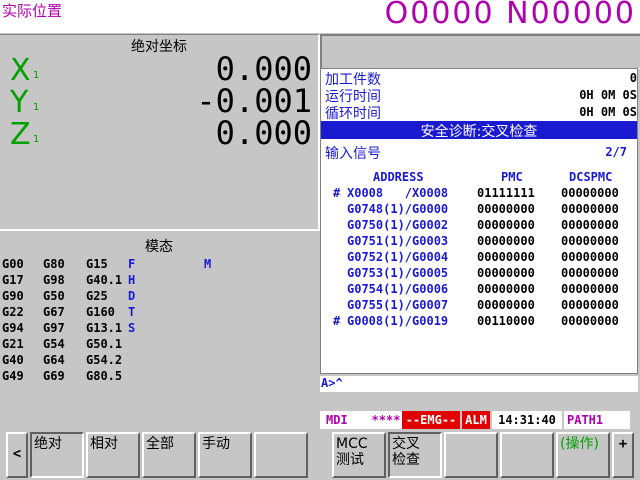 This screenshot has width=640, height=480. What do you see at coordinates (510, 15) in the screenshot?
I see `program-number: O0000 N00000` at bounding box center [510, 15].